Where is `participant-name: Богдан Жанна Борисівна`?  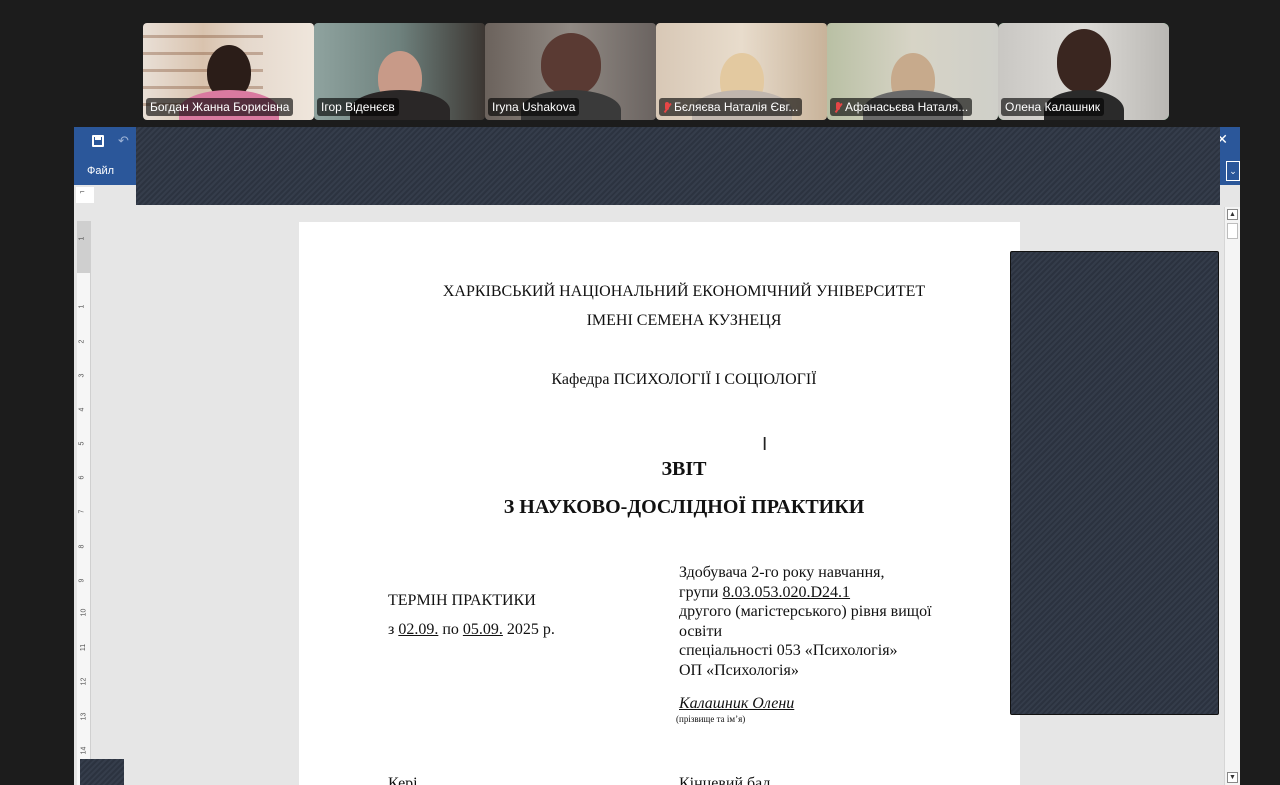 participant-name: Богдан Жанна Борисівна is located at coordinates (220, 107).